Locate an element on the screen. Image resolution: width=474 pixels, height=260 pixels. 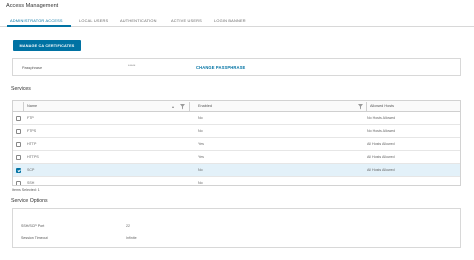
page-title: Access Management is located at coordinates (32, 6).